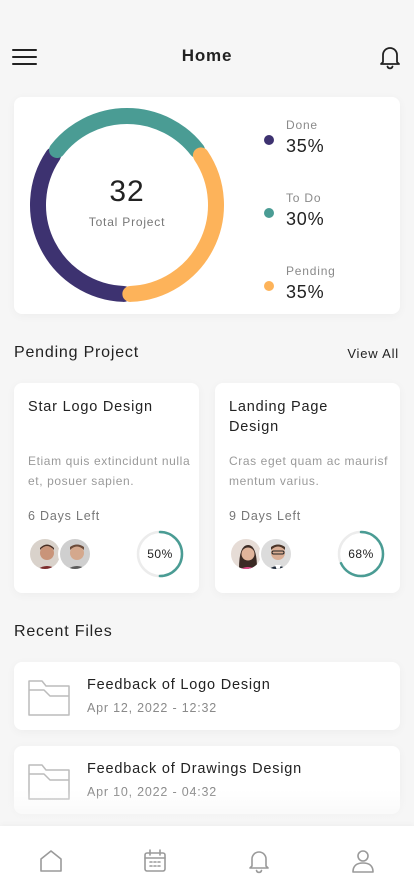  What do you see at coordinates (51, 861) in the screenshot?
I see `home-icon` at bounding box center [51, 861].